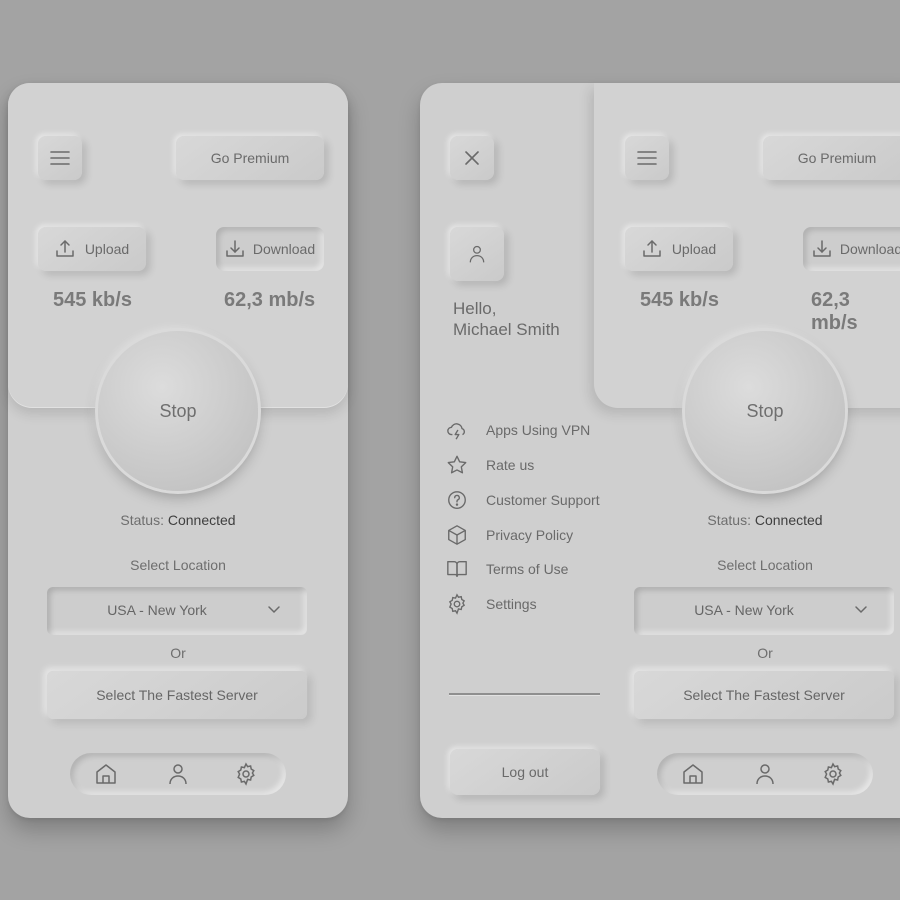 The image size is (900, 900). I want to click on menu-item-rate-us: Rate us, so click(490, 465).